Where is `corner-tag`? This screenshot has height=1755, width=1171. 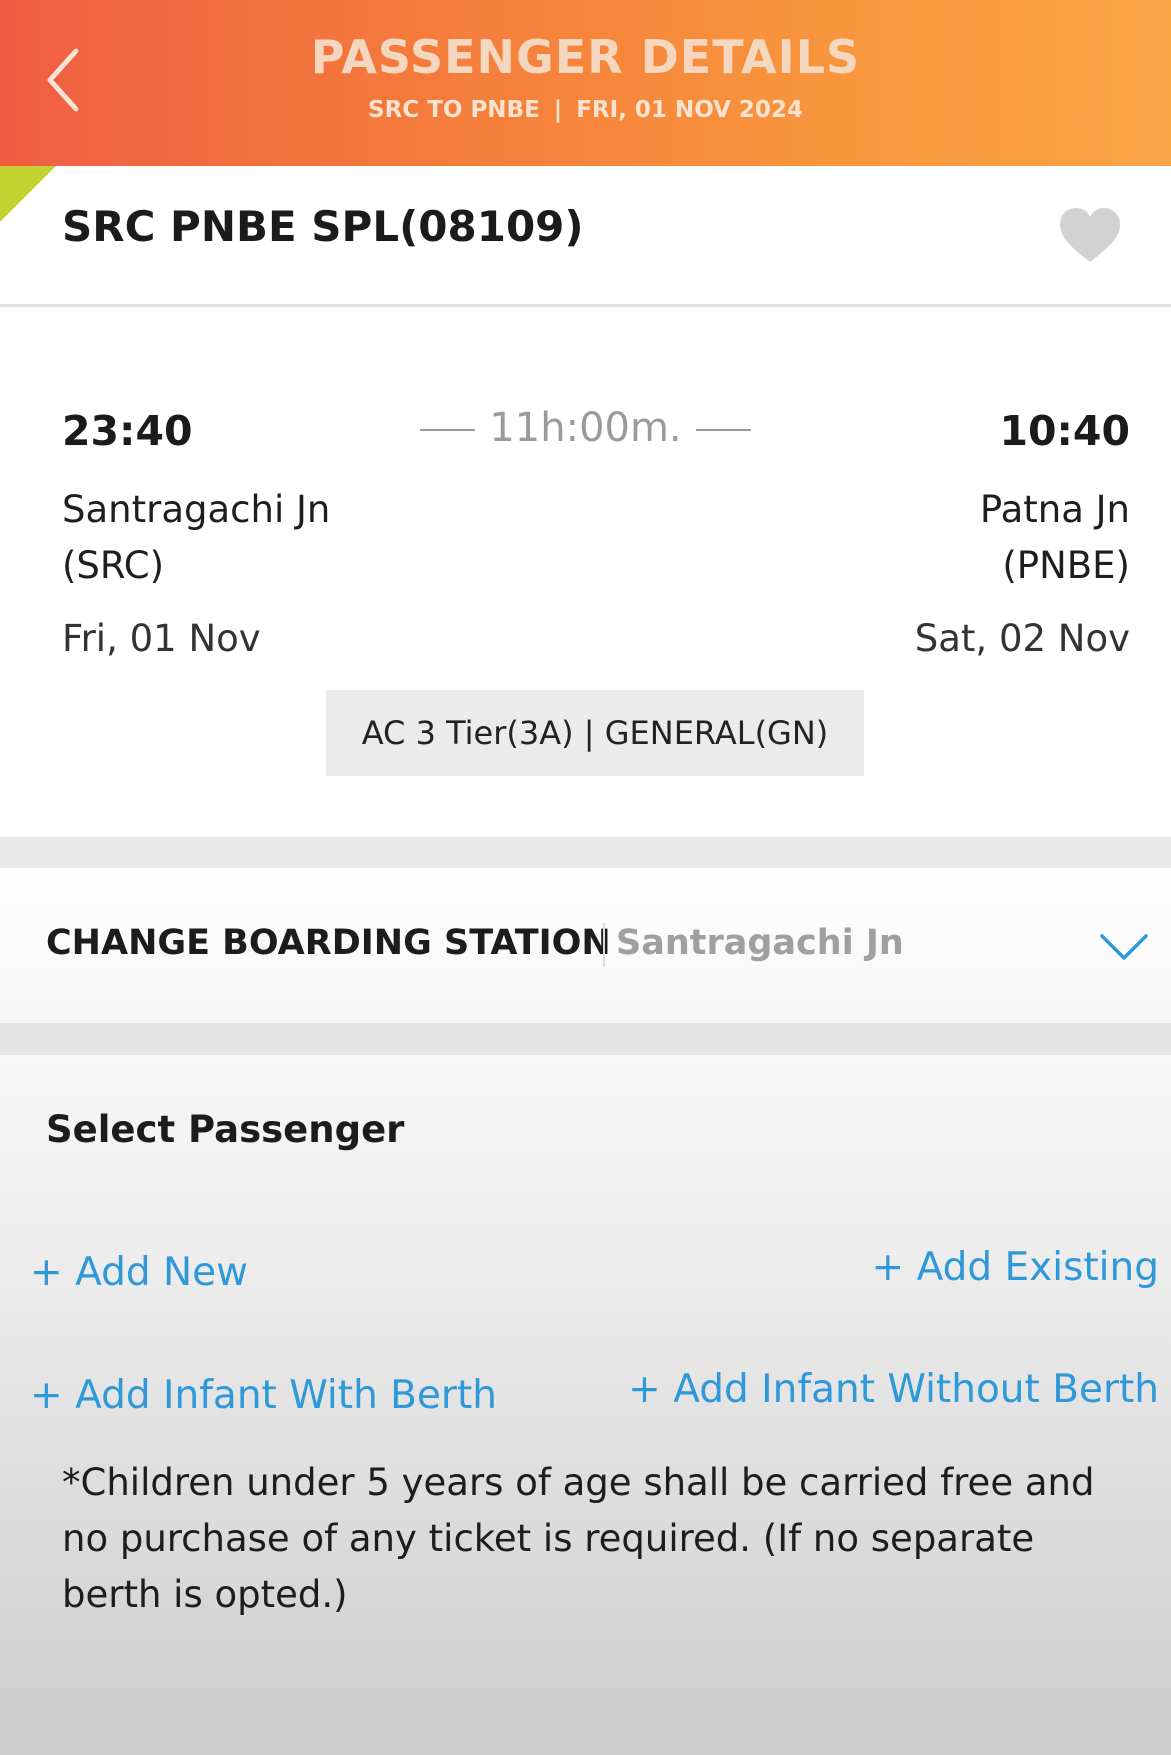 corner-tag is located at coordinates (28, 194).